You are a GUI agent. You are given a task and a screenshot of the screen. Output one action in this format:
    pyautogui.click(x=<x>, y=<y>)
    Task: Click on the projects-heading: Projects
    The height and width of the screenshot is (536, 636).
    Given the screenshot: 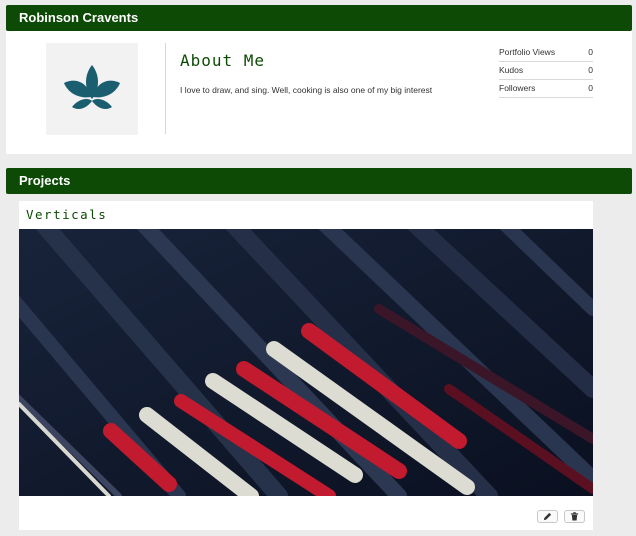 What is the action you would take?
    pyautogui.click(x=45, y=180)
    